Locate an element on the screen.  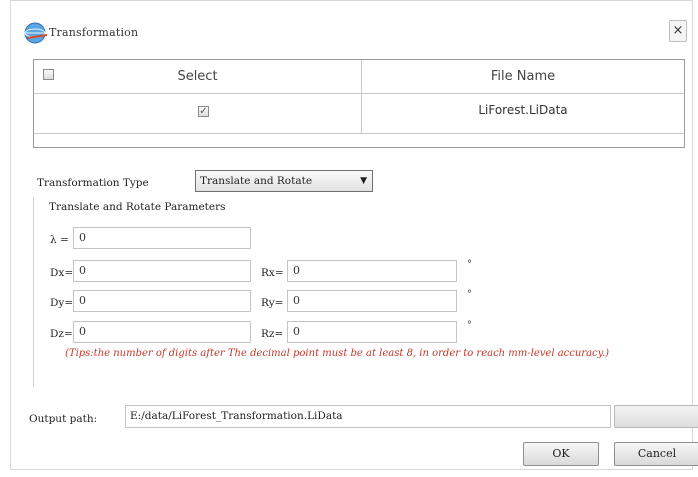
transformation-type-label: Transformation Type is located at coordinates (93, 183).